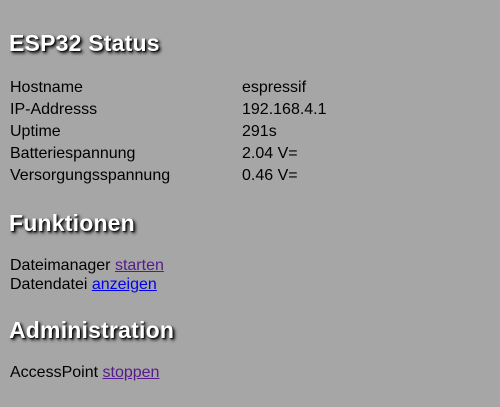  Describe the element at coordinates (84, 43) in the screenshot. I see `page-title: ESP32 Status` at that location.